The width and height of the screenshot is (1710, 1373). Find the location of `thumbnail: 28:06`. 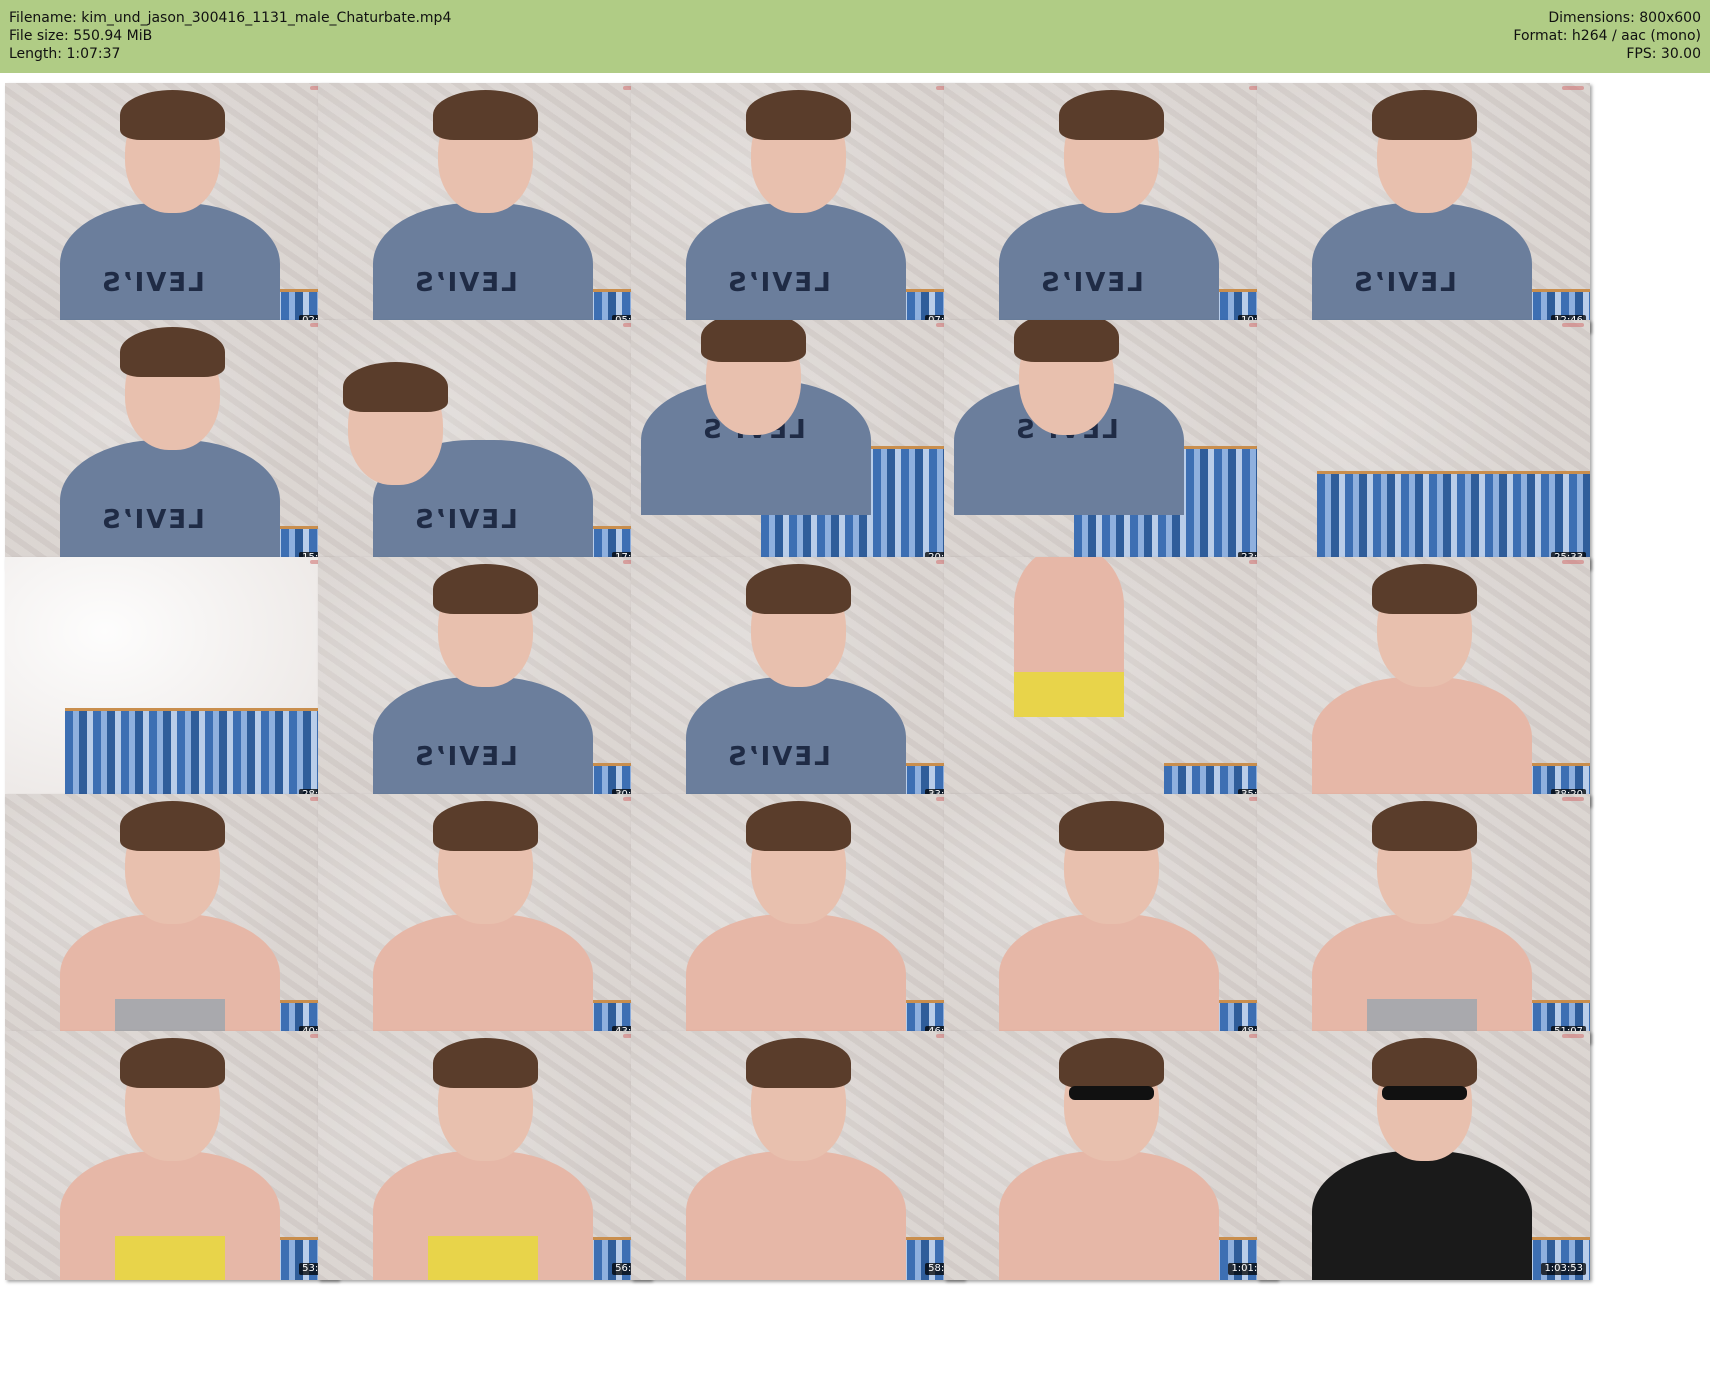

thumbnail: 28:06 is located at coordinates (171, 681).